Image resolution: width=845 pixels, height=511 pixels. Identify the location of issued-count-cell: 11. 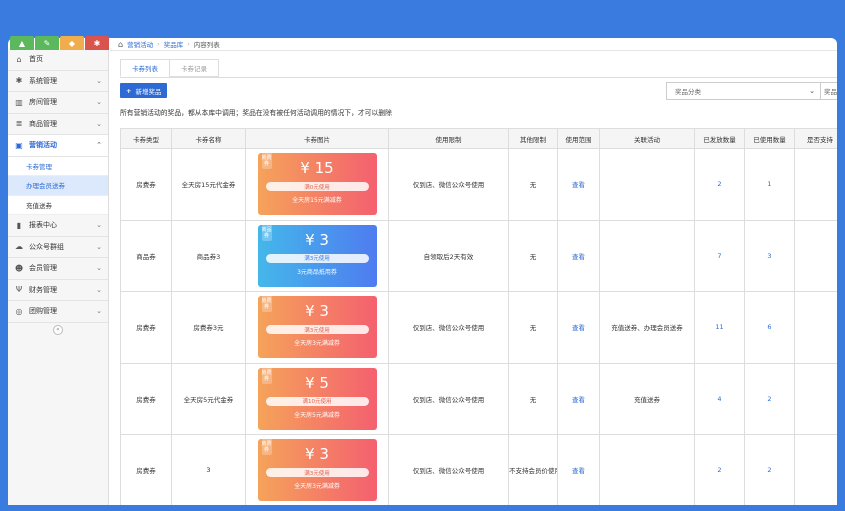
(719, 327).